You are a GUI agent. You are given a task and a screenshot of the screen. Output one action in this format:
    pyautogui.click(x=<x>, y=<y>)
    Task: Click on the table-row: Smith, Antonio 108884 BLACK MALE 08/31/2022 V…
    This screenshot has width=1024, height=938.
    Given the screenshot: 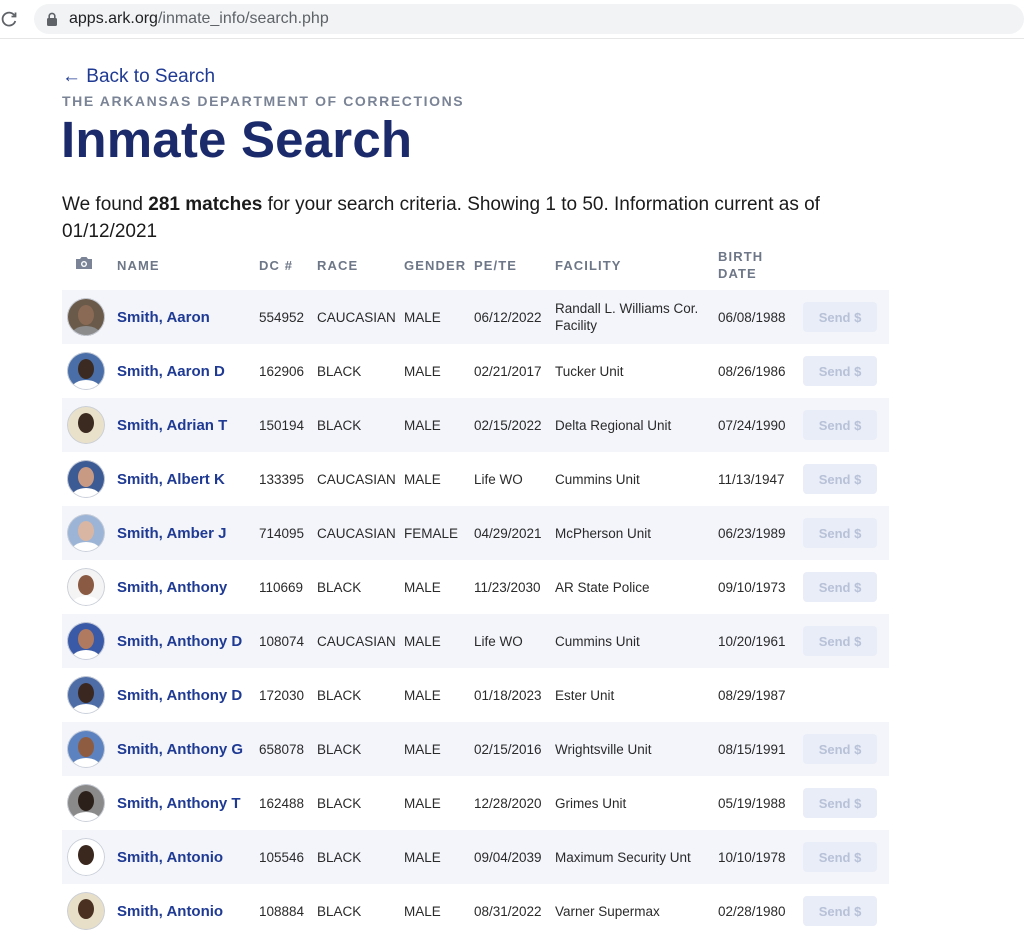 What is the action you would take?
    pyautogui.click(x=475, y=911)
    